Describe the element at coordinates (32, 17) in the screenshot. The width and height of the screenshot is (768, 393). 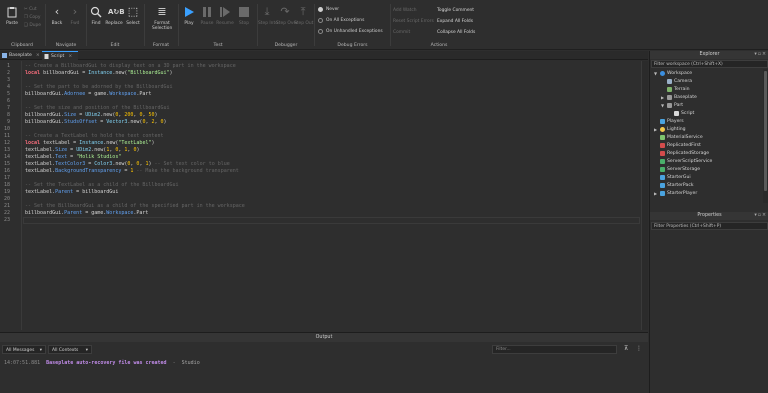
I see `copy-button: ❐ Copy` at that location.